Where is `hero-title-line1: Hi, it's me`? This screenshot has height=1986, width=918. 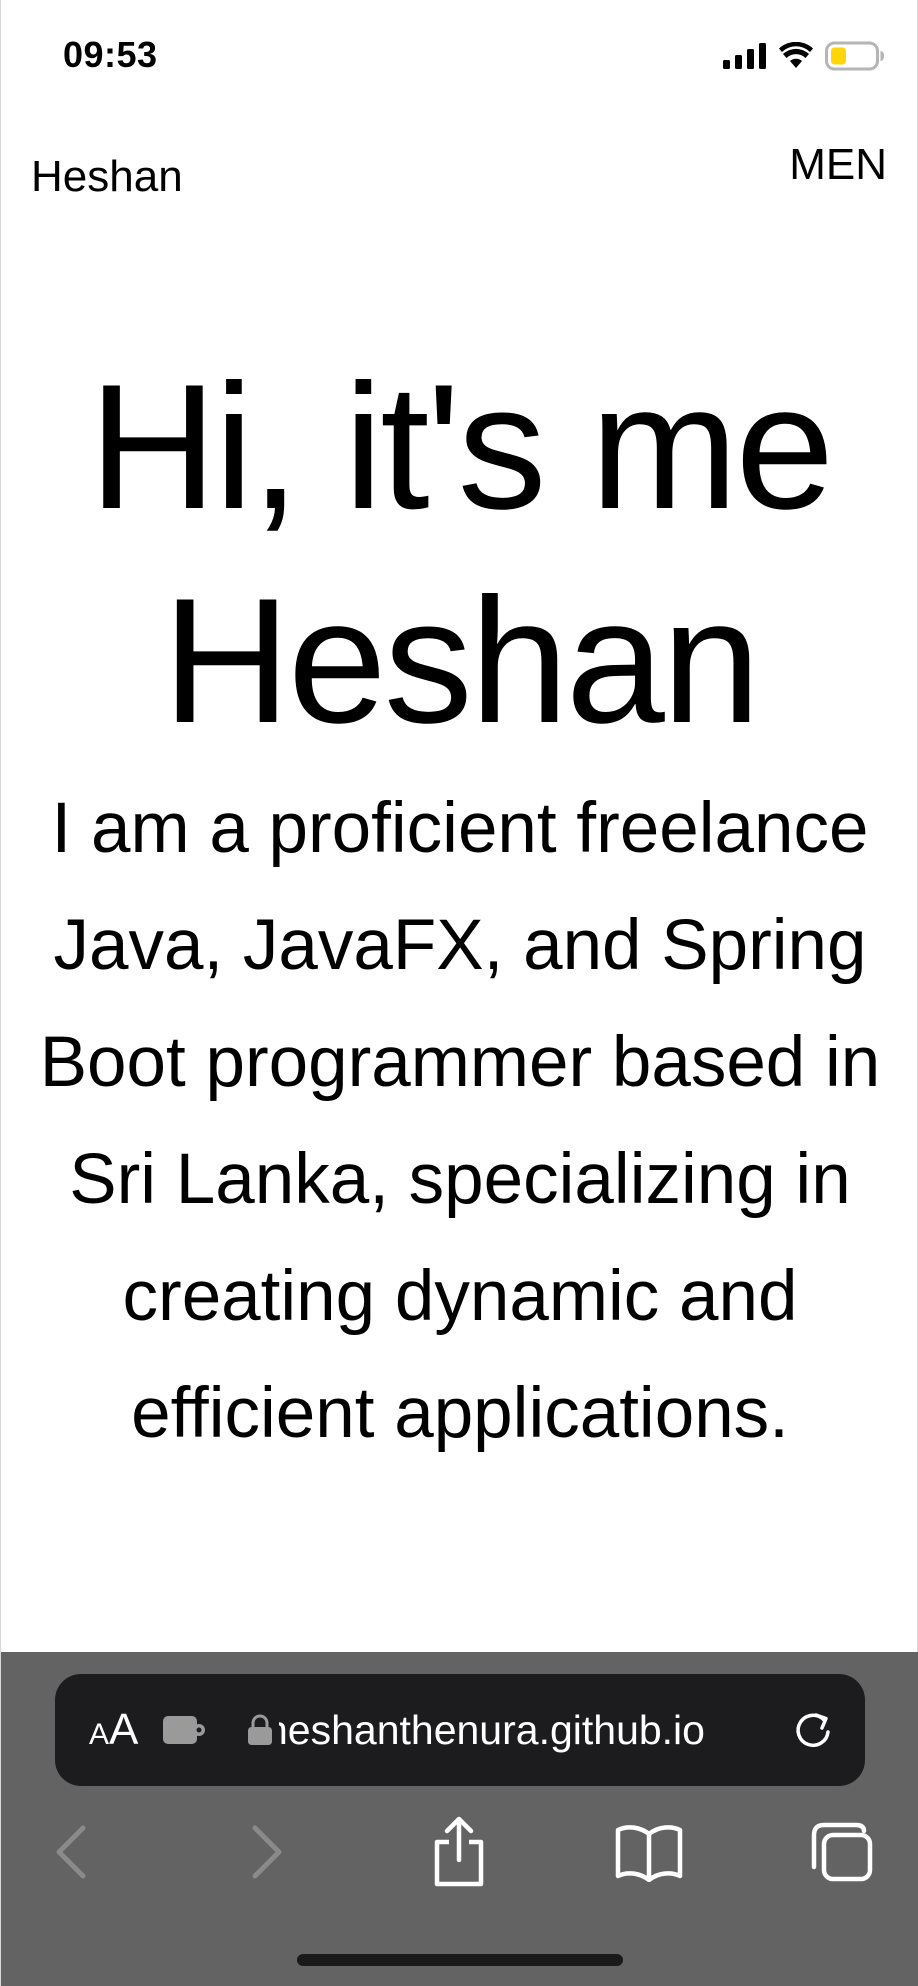 hero-title-line1: Hi, it's me is located at coordinates (461, 446).